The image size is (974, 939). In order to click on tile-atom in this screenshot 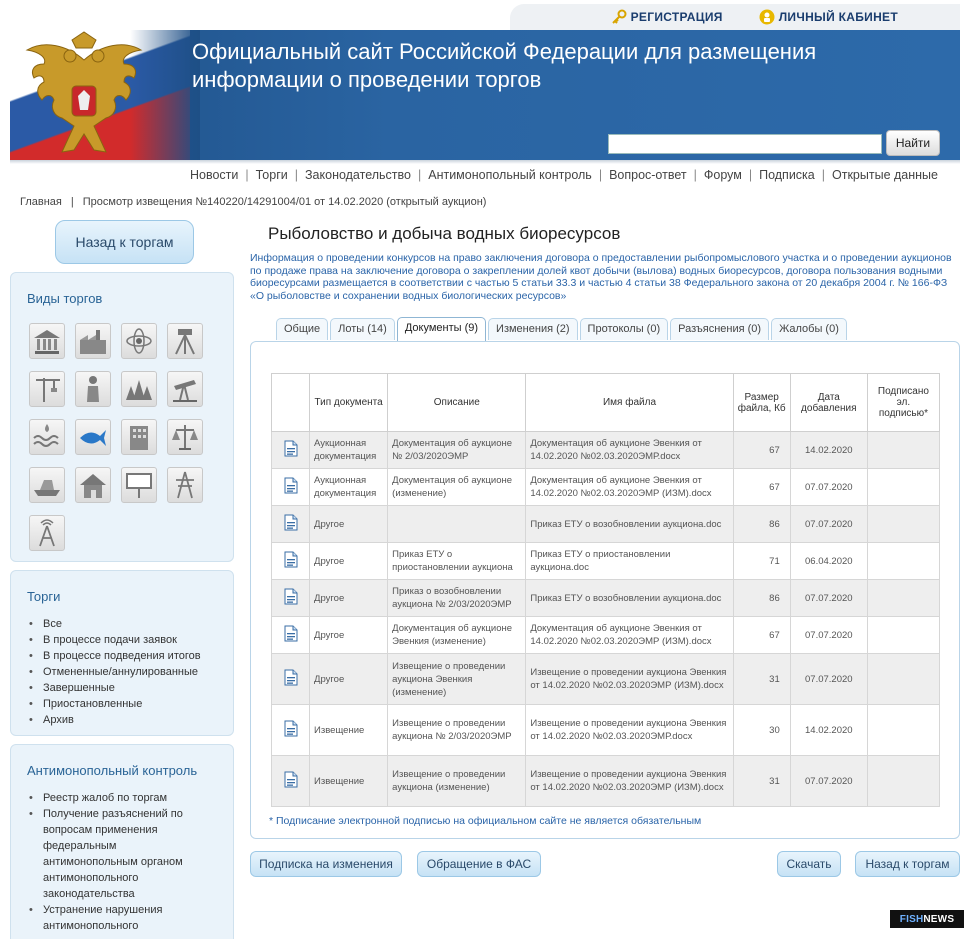, I will do `click(139, 341)`.